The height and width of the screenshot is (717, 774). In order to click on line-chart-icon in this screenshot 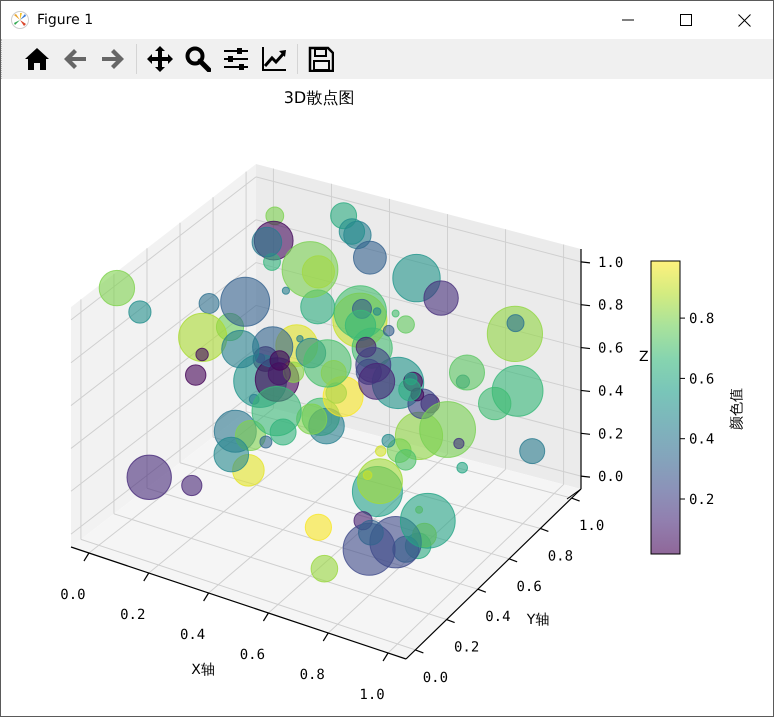, I will do `click(274, 59)`.